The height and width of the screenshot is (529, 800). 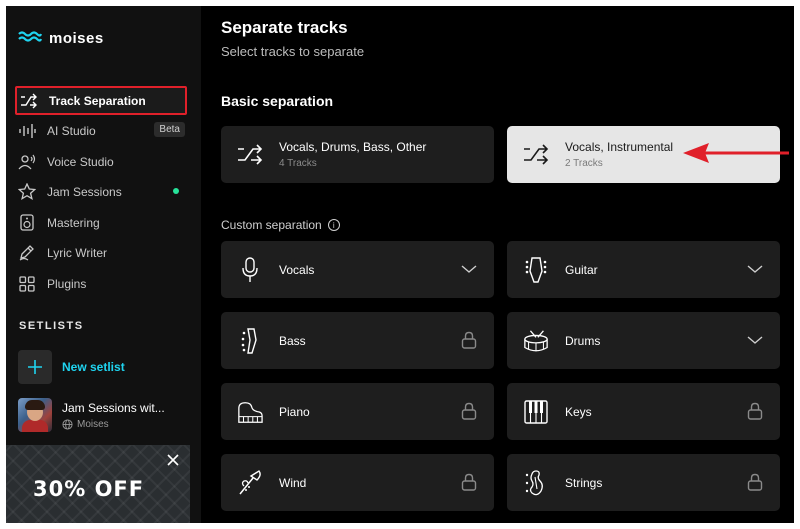 I want to click on track-label: Strings, so click(x=584, y=482).